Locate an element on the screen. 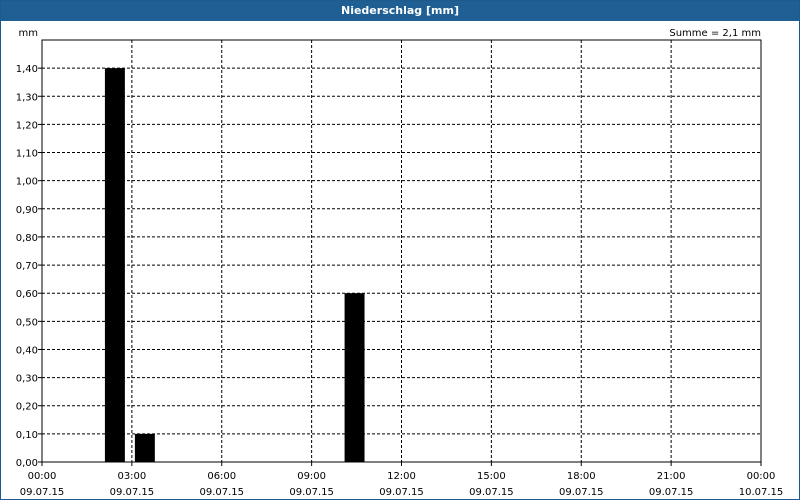 The height and width of the screenshot is (500, 800). y-tick-label: 0,60 is located at coordinates (27, 294).